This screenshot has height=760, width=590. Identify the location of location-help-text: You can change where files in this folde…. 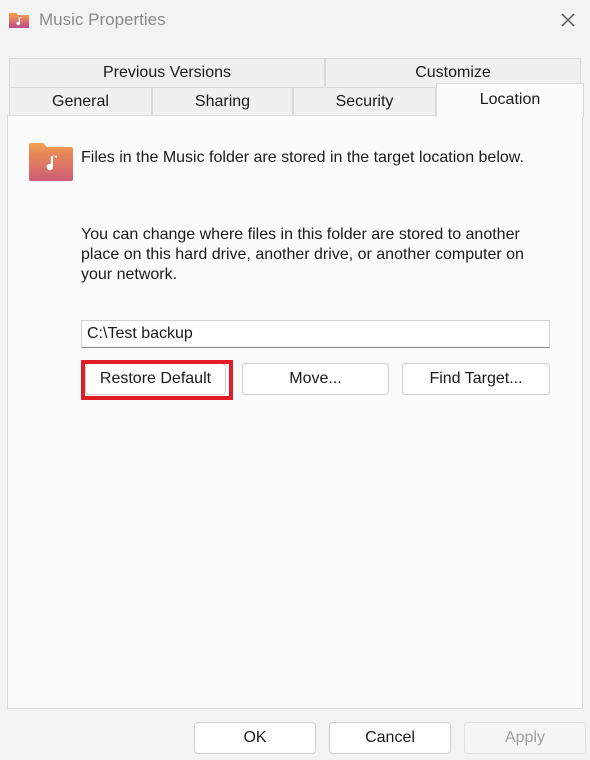
(302, 254).